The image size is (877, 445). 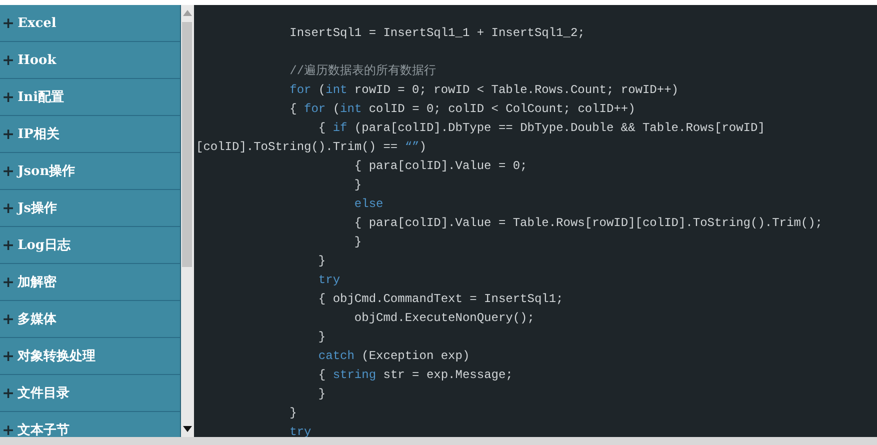 What do you see at coordinates (39, 134) in the screenshot?
I see `sidebar-item-label: IP相关` at bounding box center [39, 134].